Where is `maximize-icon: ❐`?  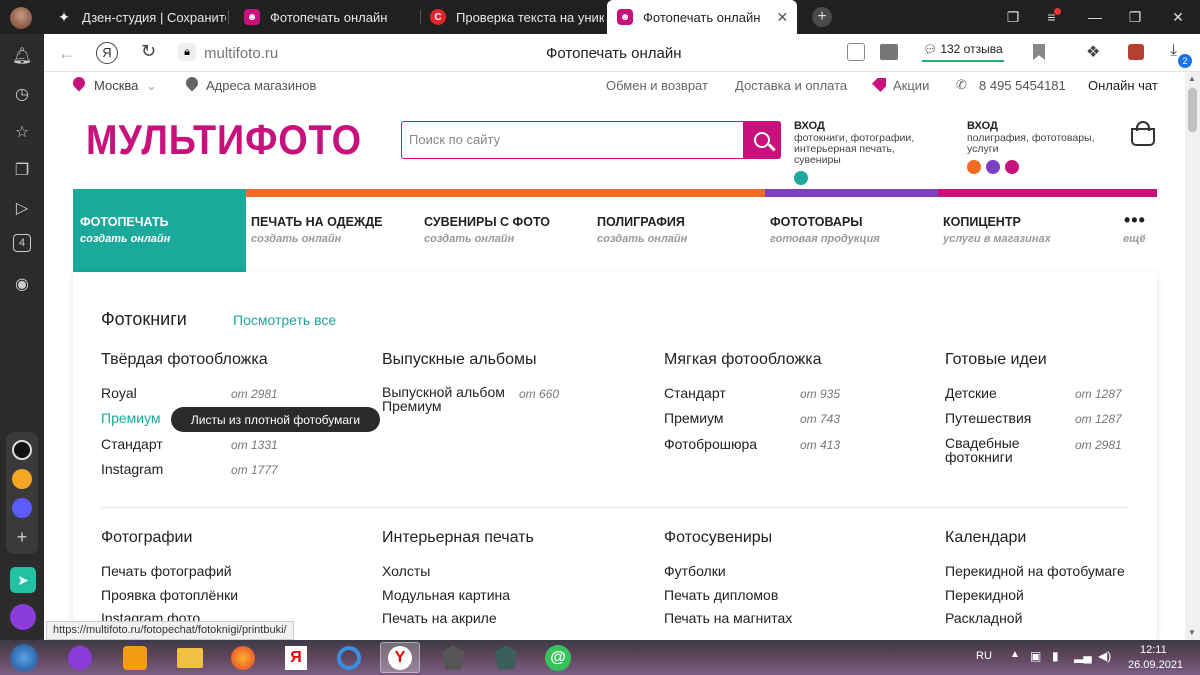
maximize-icon: ❐ is located at coordinates (1135, 17).